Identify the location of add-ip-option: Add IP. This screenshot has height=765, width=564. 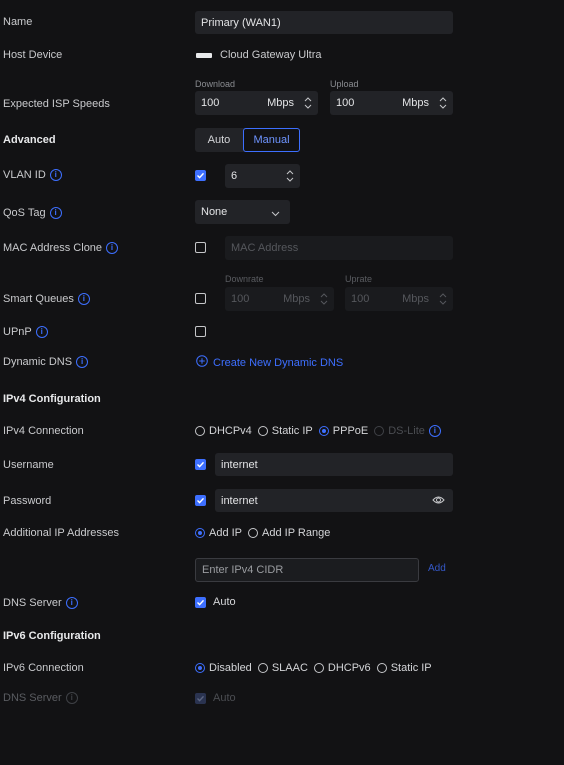
(218, 533).